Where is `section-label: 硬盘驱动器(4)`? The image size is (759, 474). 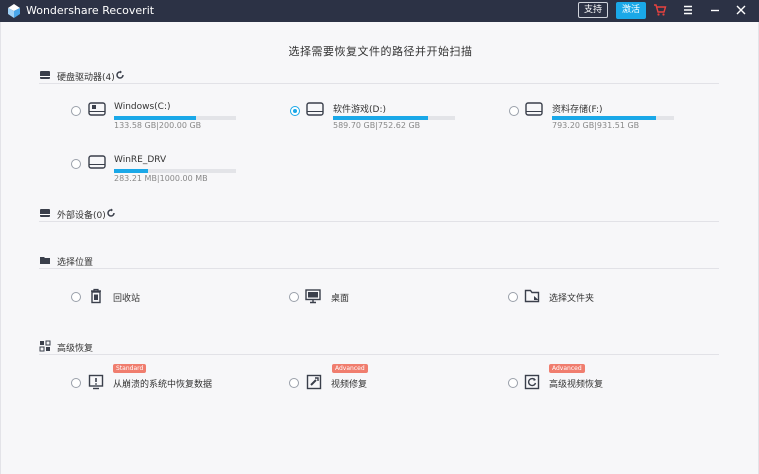
section-label: 硬盘驱动器(4) is located at coordinates (86, 78).